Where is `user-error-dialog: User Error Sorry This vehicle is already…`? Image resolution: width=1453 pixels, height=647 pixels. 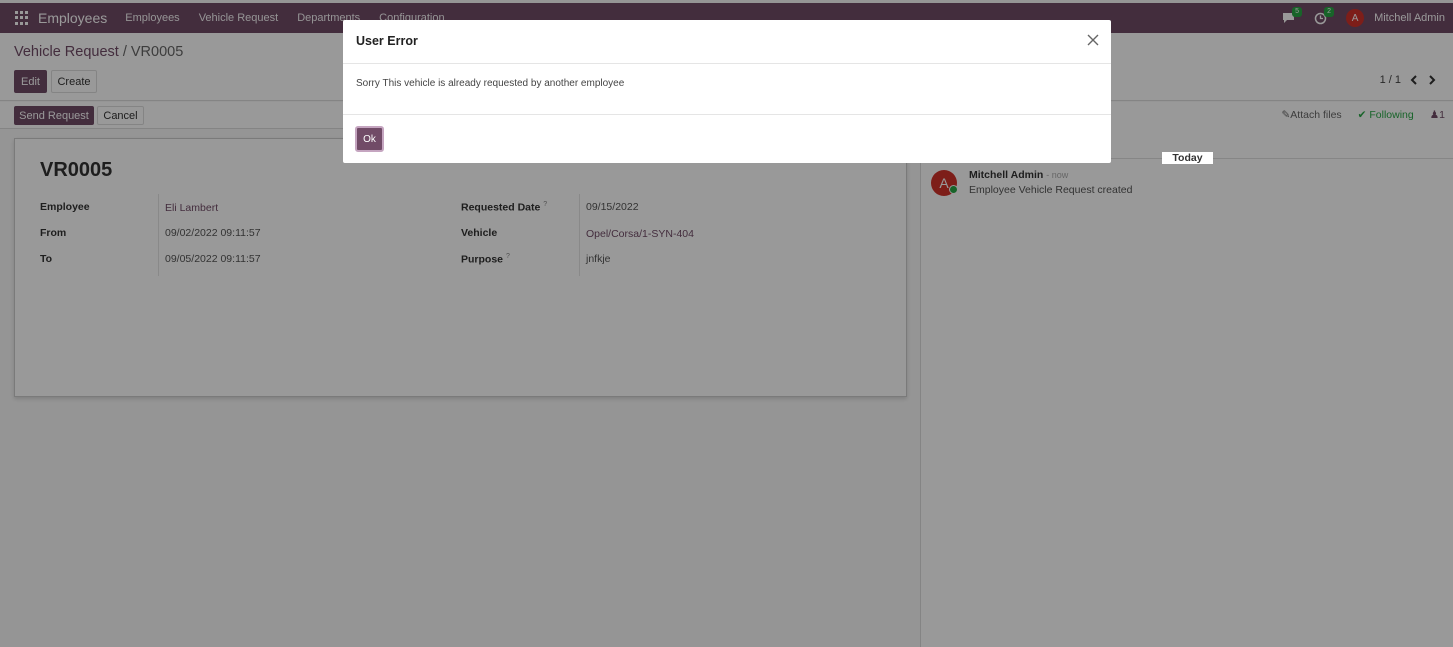
user-error-dialog: User Error Sorry This vehicle is already… is located at coordinates (727, 91).